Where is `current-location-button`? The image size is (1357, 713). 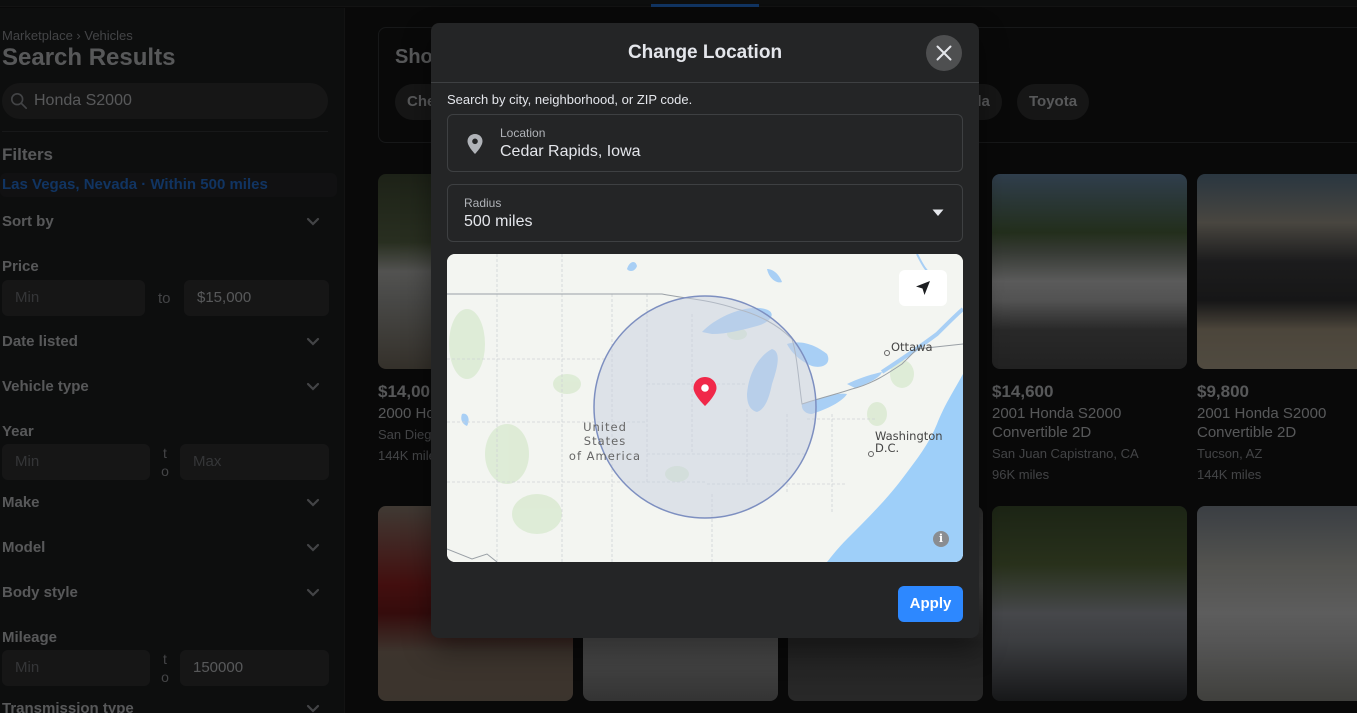 current-location-button is located at coordinates (923, 288).